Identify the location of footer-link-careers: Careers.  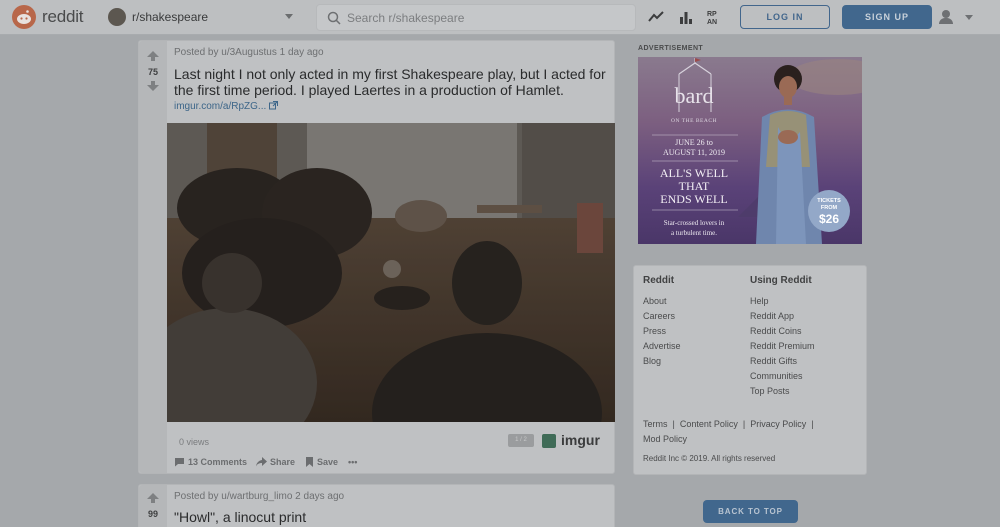
(659, 316).